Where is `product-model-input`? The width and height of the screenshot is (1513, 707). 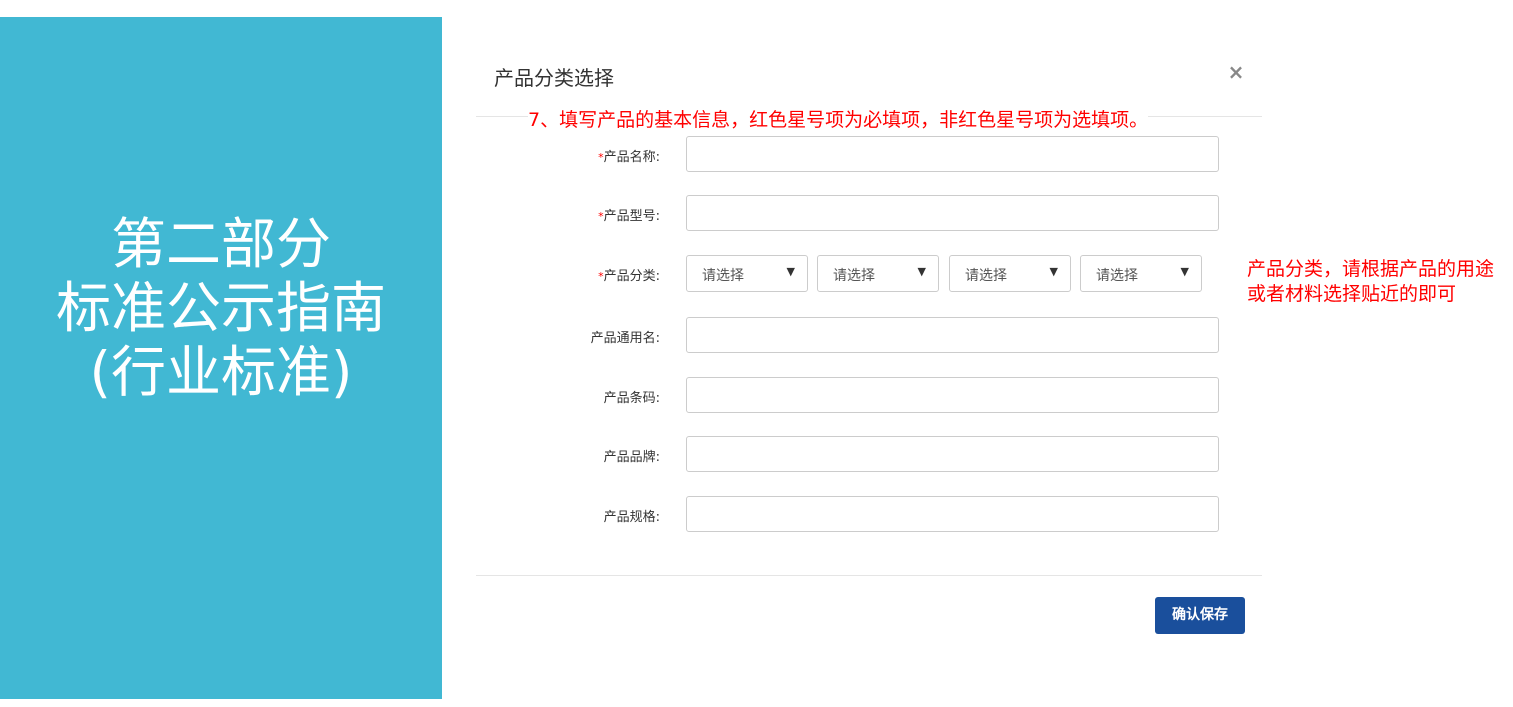
product-model-input is located at coordinates (952, 213).